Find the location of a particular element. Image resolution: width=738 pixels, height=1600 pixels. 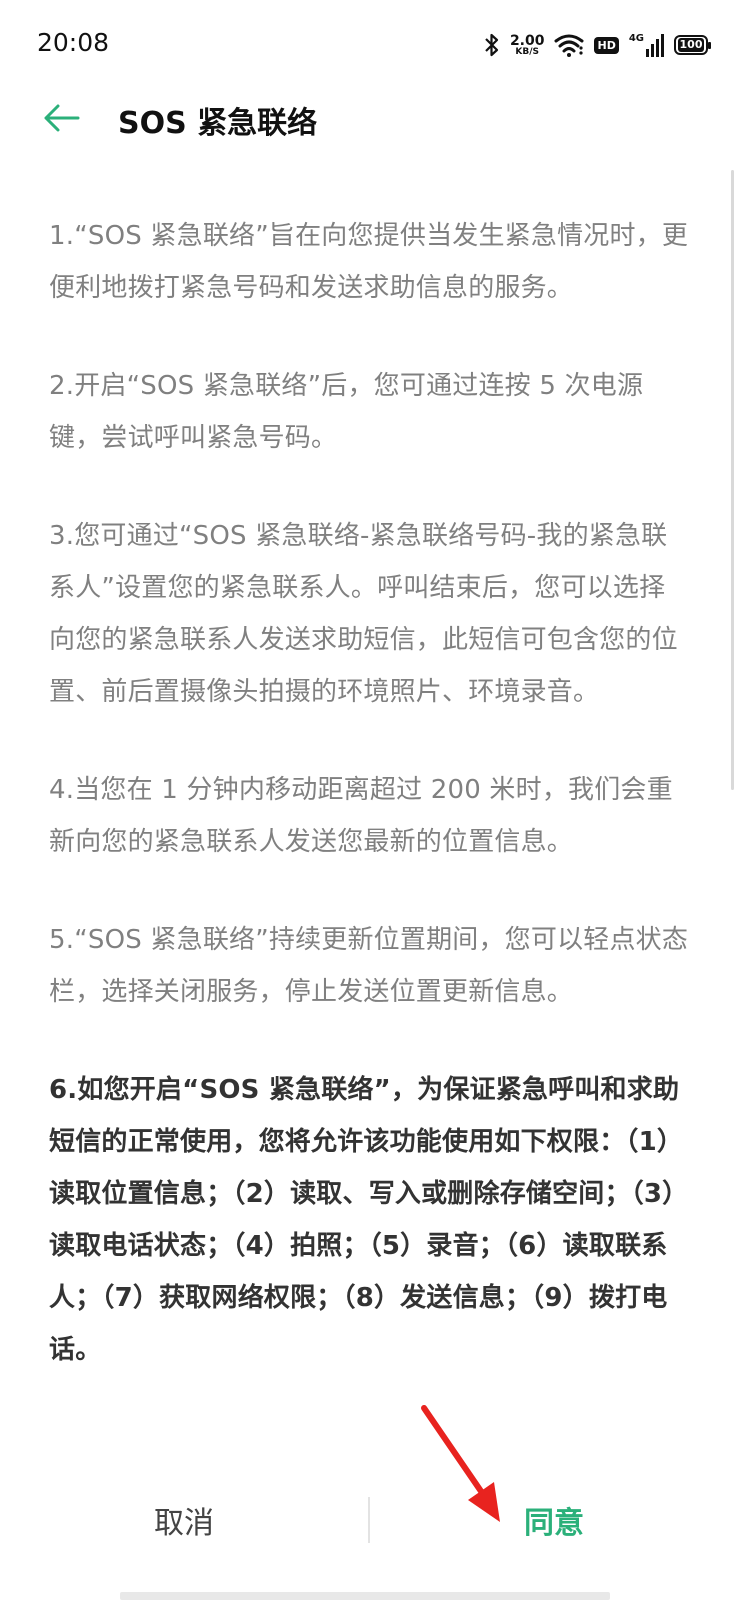

battery-icon: 100 is located at coordinates (692, 45).